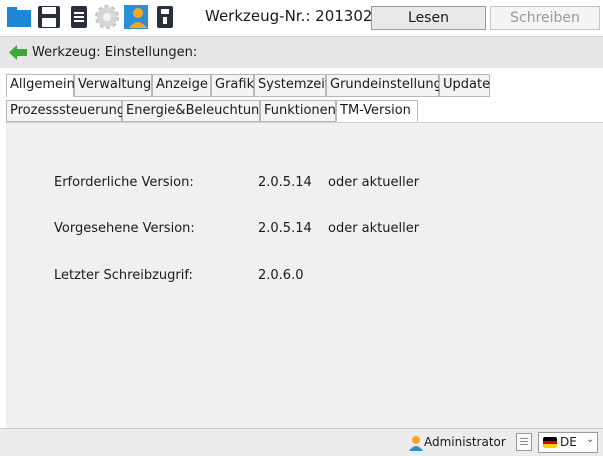 The height and width of the screenshot is (456, 603). Describe the element at coordinates (181, 85) in the screenshot. I see `tab-anzeige: Anzeige` at that location.